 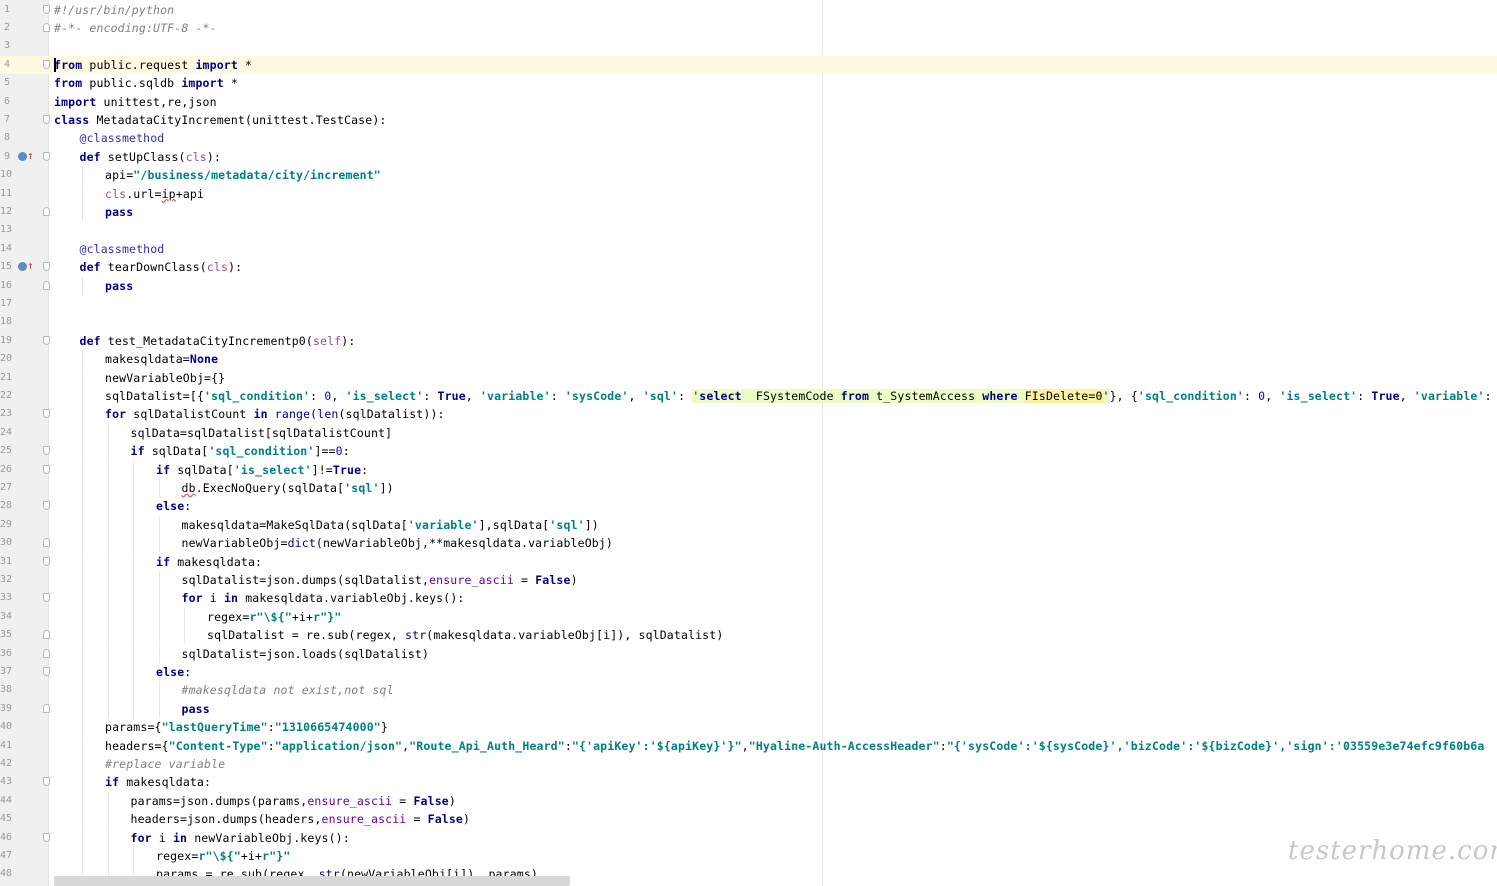 What do you see at coordinates (748, 433) in the screenshot?
I see `code-line: 24 sqlData=sqlDatalist[sqlDatalistCount]` at bounding box center [748, 433].